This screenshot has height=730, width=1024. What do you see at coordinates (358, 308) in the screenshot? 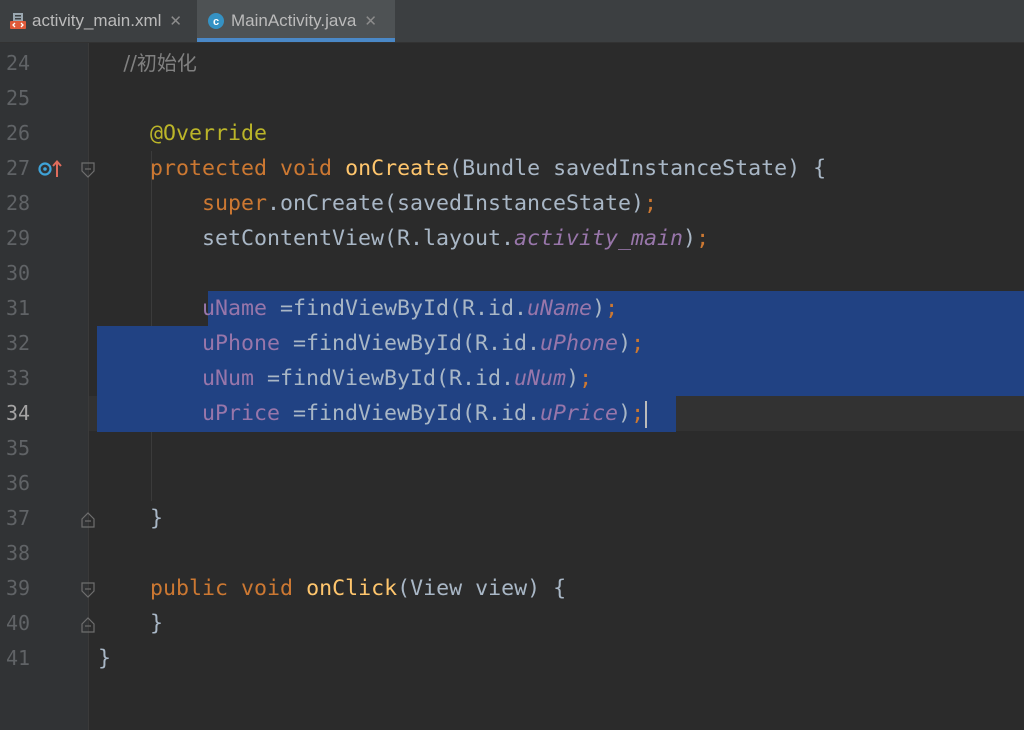
I see `code-line: uName =findViewById(R.id.uName);` at bounding box center [358, 308].